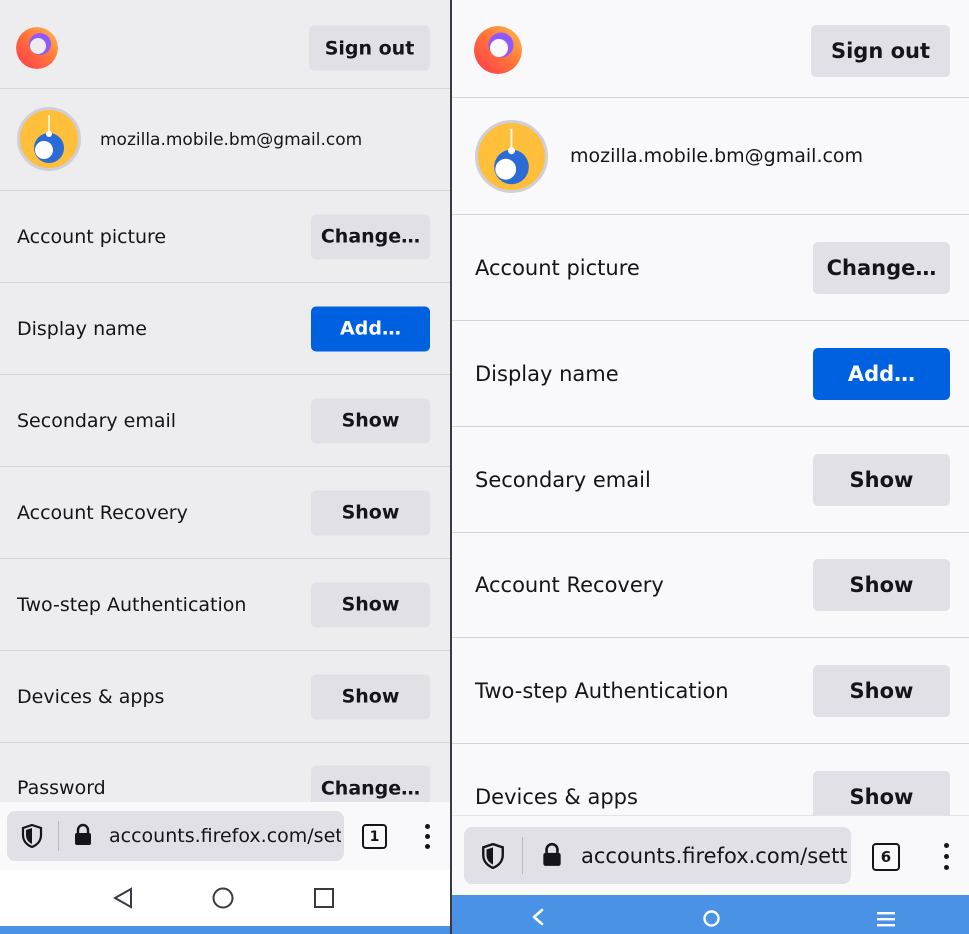  I want to click on password-label: Password, so click(61, 788).